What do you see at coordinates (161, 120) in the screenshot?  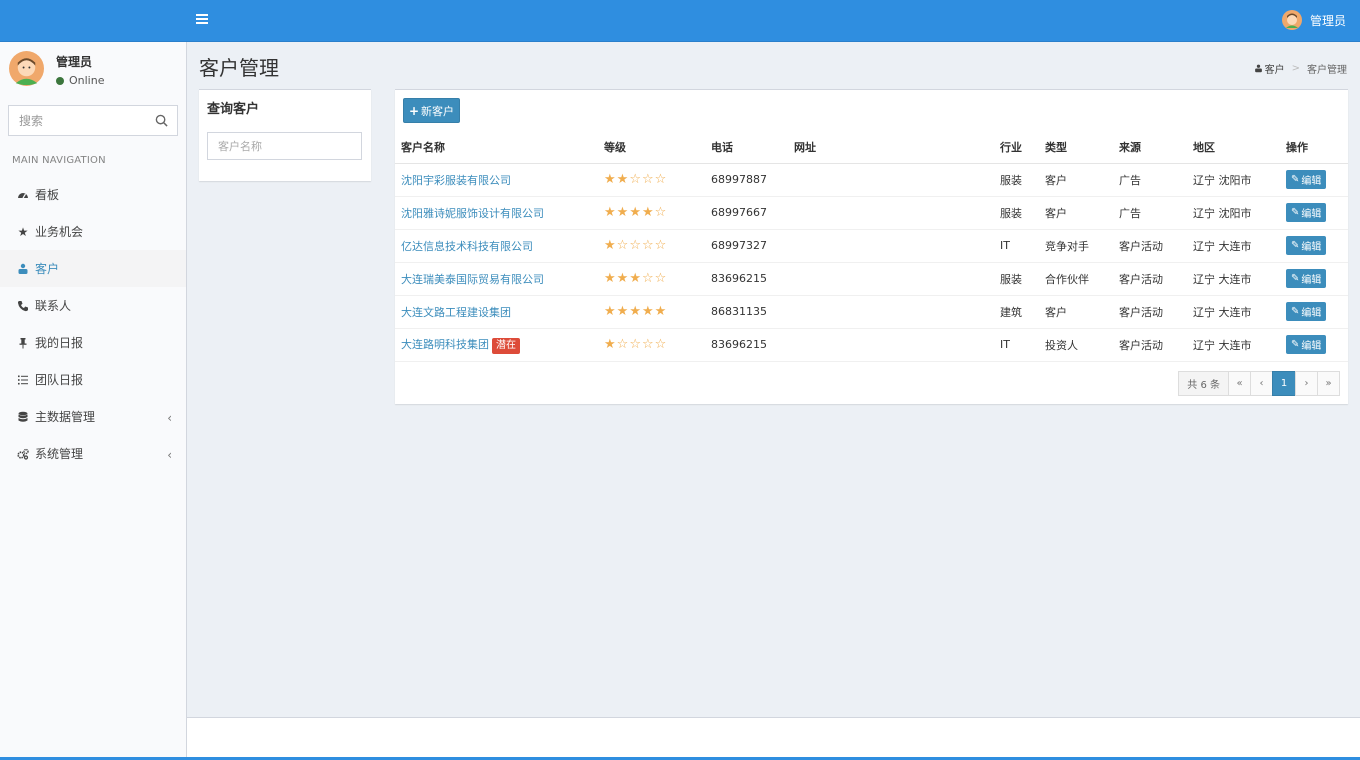 I see `search-icon` at bounding box center [161, 120].